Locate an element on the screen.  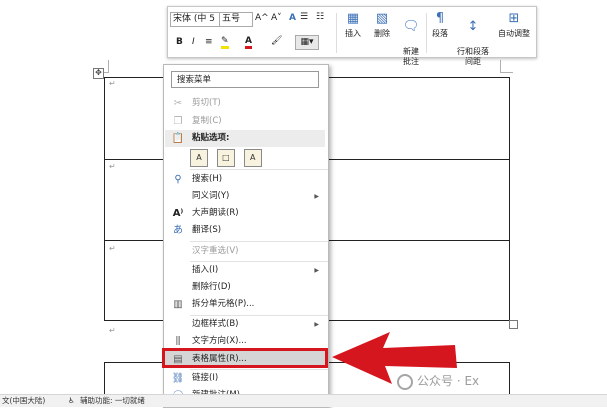
watermark: 公众号 · Ex is located at coordinates (438, 381).